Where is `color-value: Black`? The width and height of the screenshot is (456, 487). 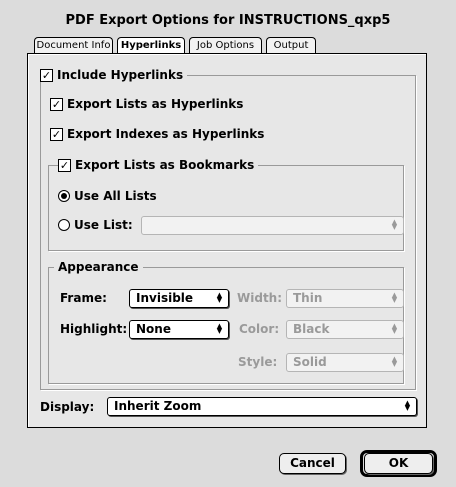
color-value: Black is located at coordinates (311, 329).